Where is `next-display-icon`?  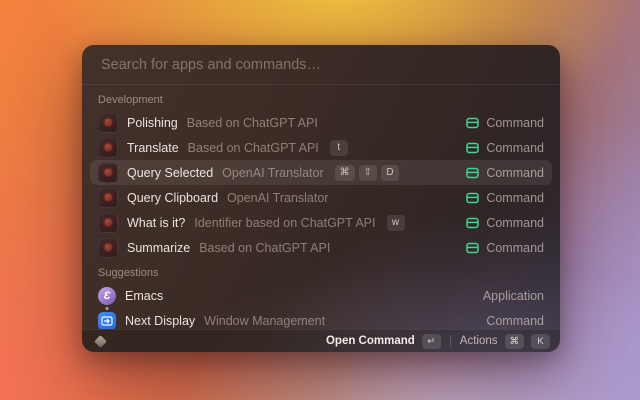
next-display-icon is located at coordinates (107, 320).